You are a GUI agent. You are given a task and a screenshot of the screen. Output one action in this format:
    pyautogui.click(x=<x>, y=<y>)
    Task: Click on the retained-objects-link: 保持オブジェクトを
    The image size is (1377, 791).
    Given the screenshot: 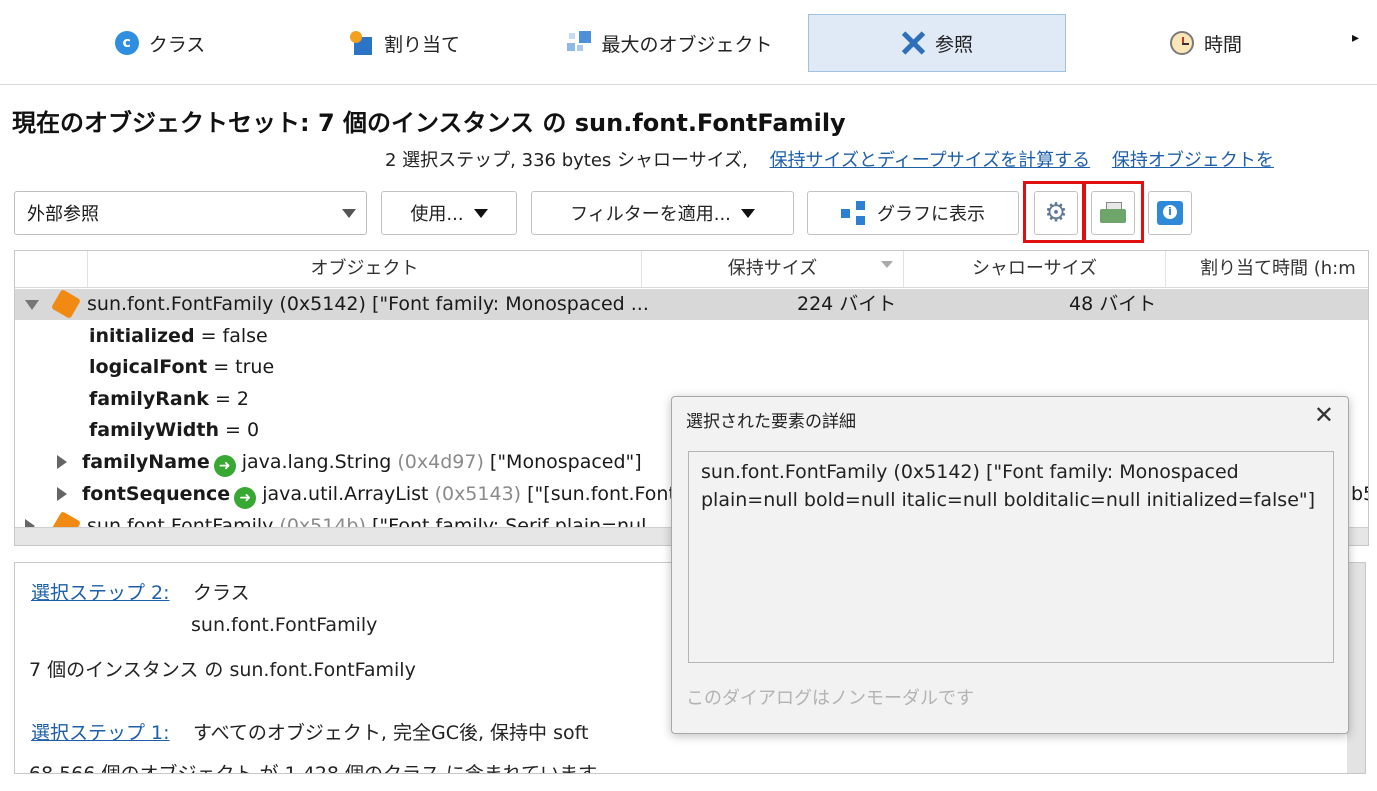 What is the action you would take?
    pyautogui.click(x=1193, y=160)
    